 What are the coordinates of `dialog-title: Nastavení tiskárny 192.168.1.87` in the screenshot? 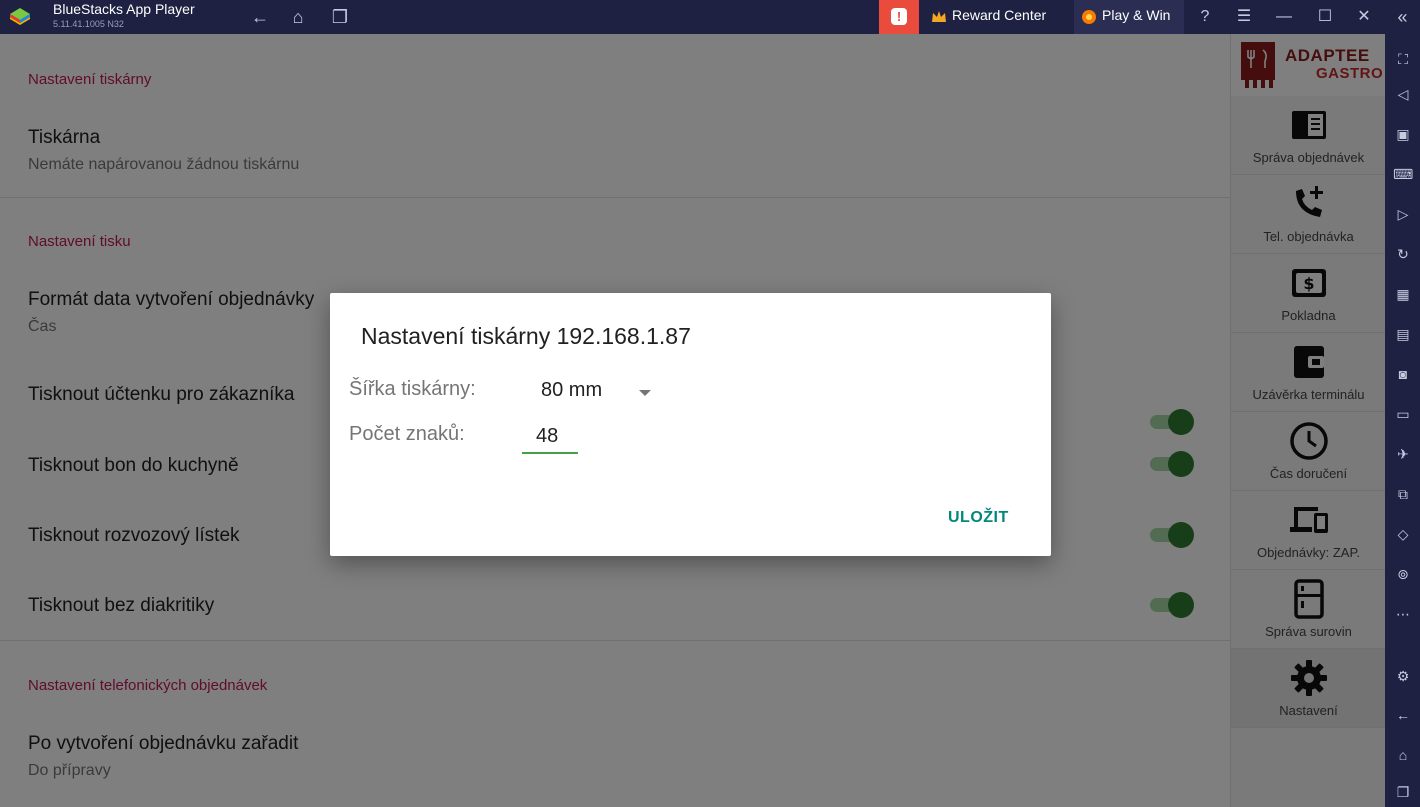 It's located at (526, 336).